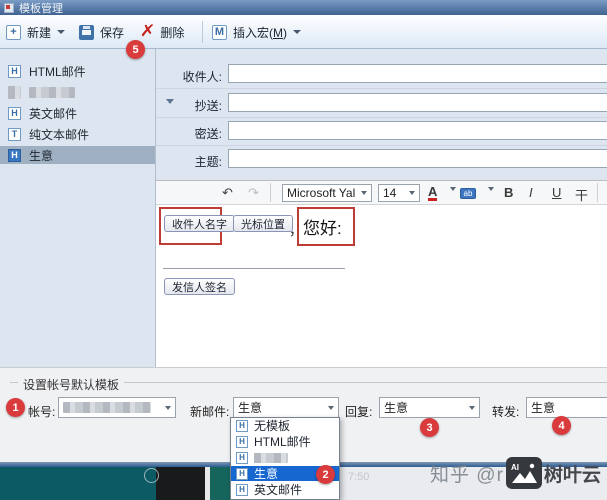 This screenshot has height=500, width=607. Describe the element at coordinates (260, 32) in the screenshot. I see `insert-macro-label: 插入宏(M)` at that location.